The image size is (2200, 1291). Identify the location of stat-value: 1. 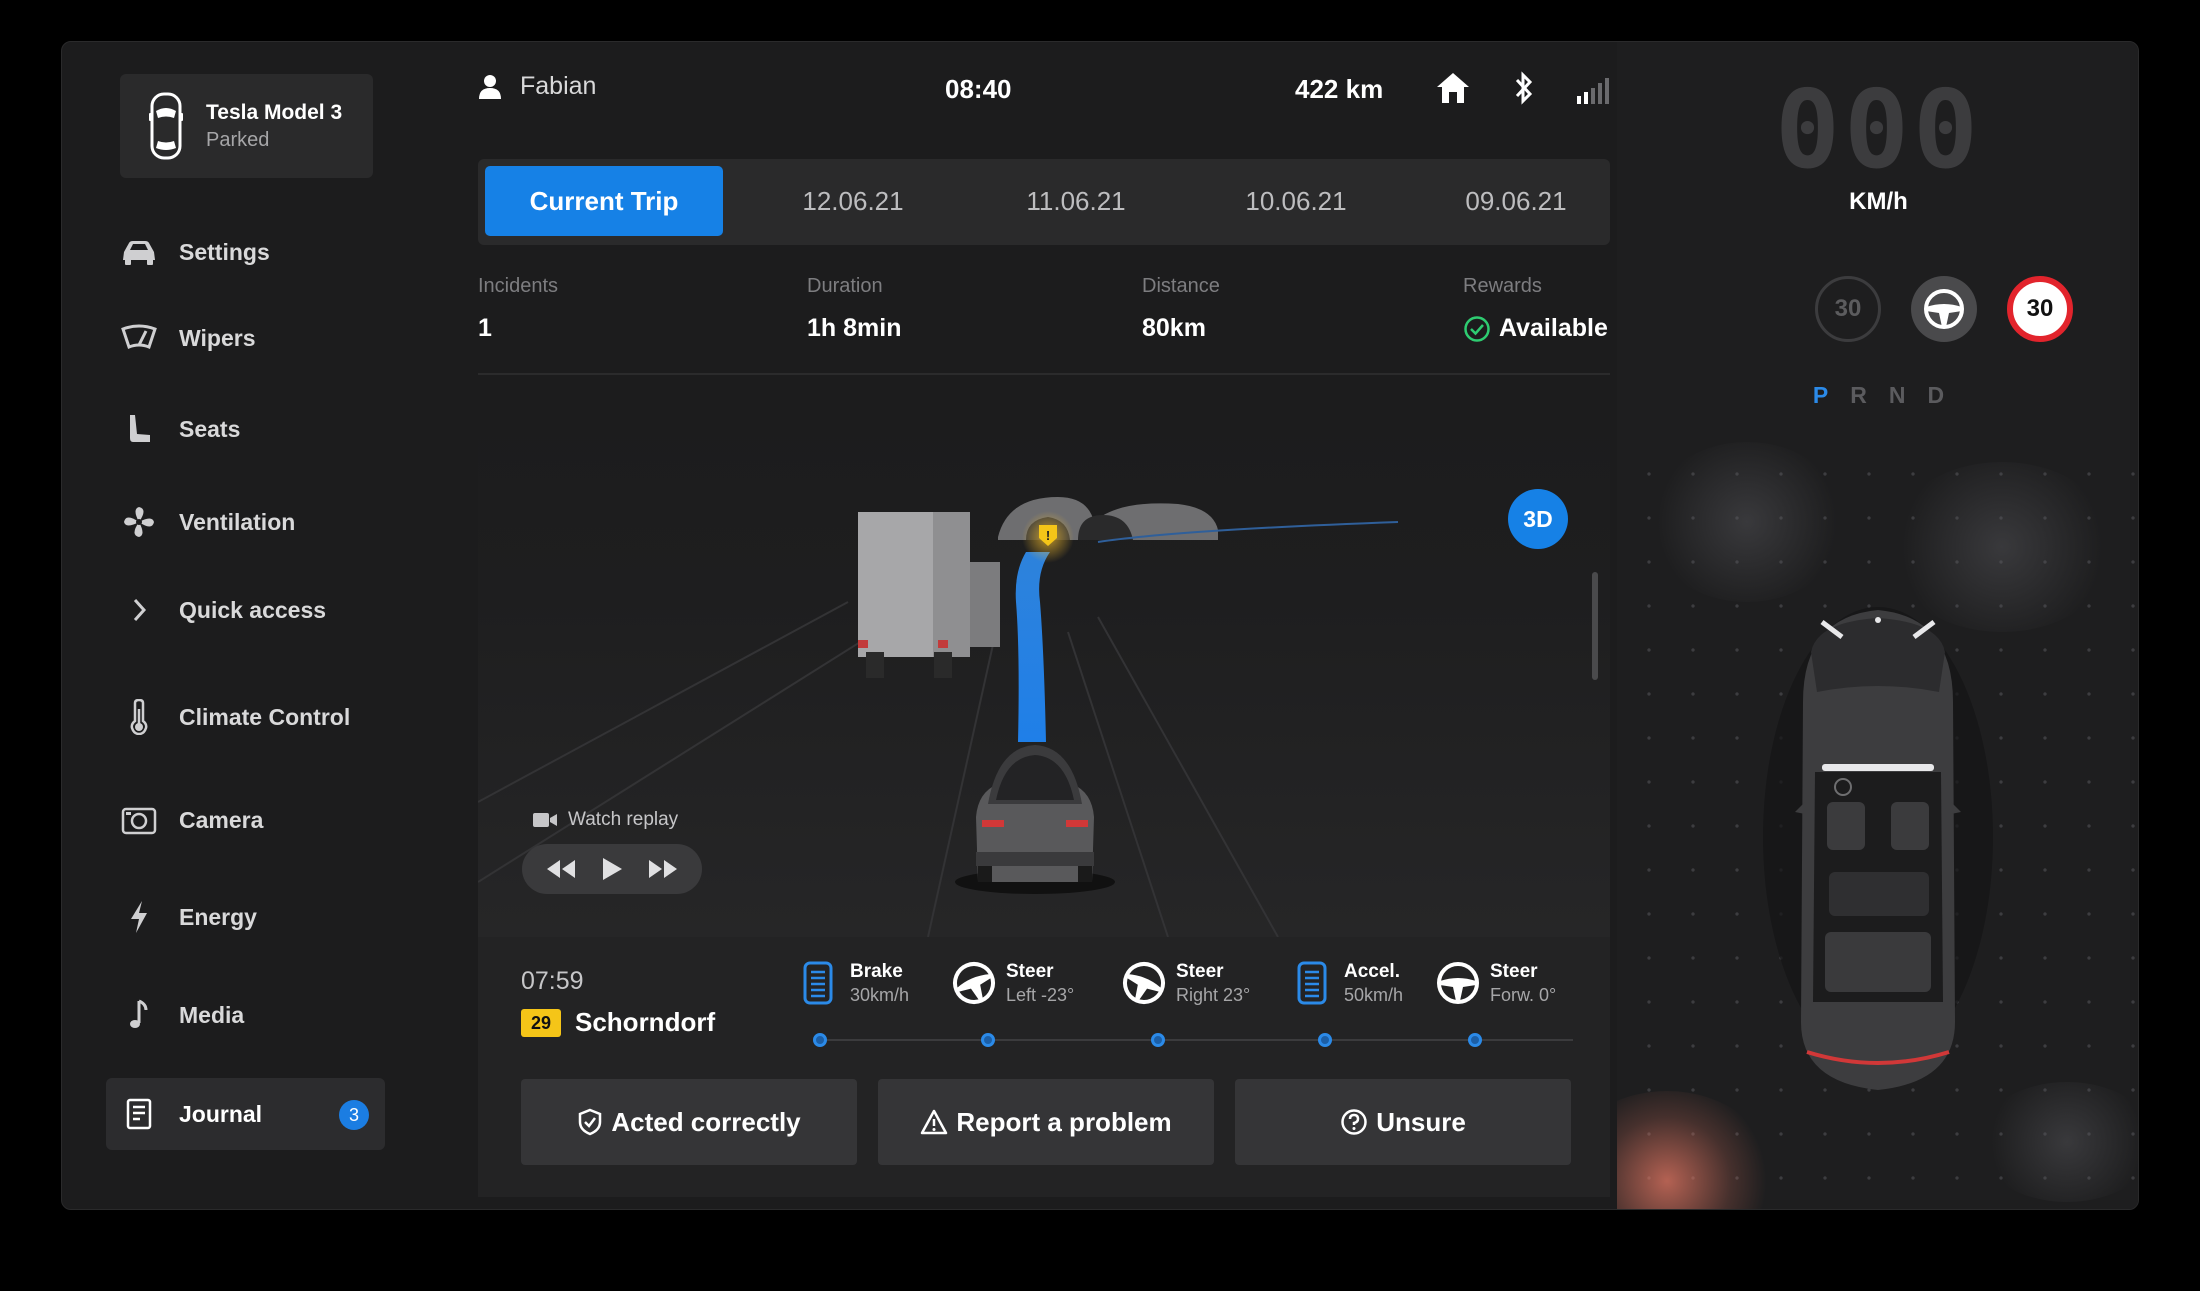
(485, 328).